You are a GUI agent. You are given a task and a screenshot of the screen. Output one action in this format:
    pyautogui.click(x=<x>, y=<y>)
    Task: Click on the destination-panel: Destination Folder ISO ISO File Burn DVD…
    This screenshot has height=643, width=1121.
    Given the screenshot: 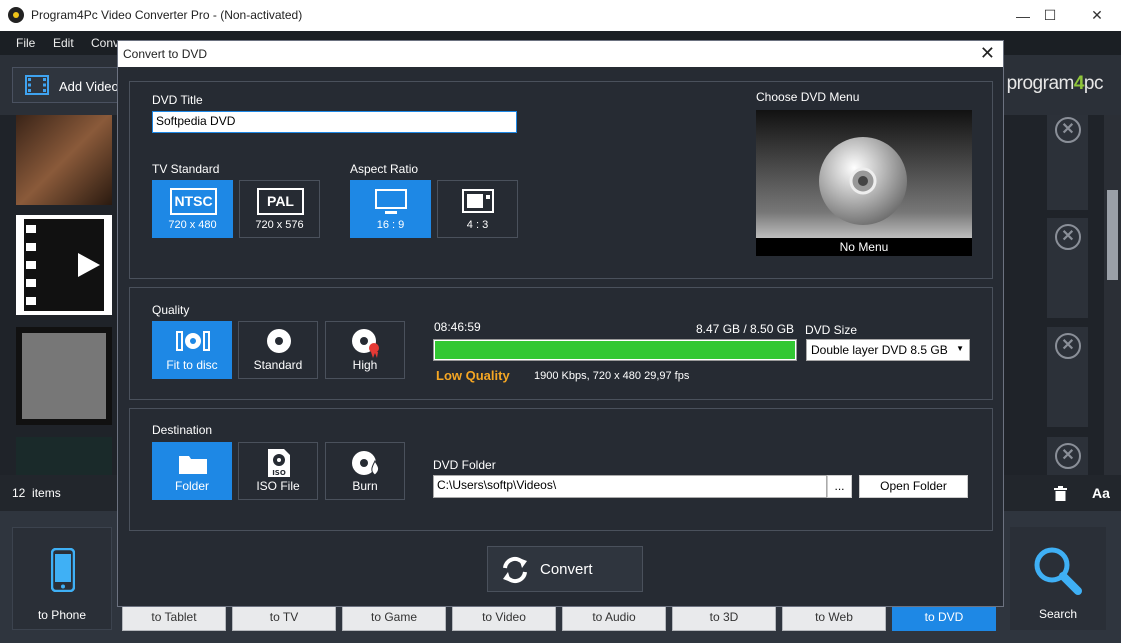 What is the action you would take?
    pyautogui.click(x=561, y=469)
    